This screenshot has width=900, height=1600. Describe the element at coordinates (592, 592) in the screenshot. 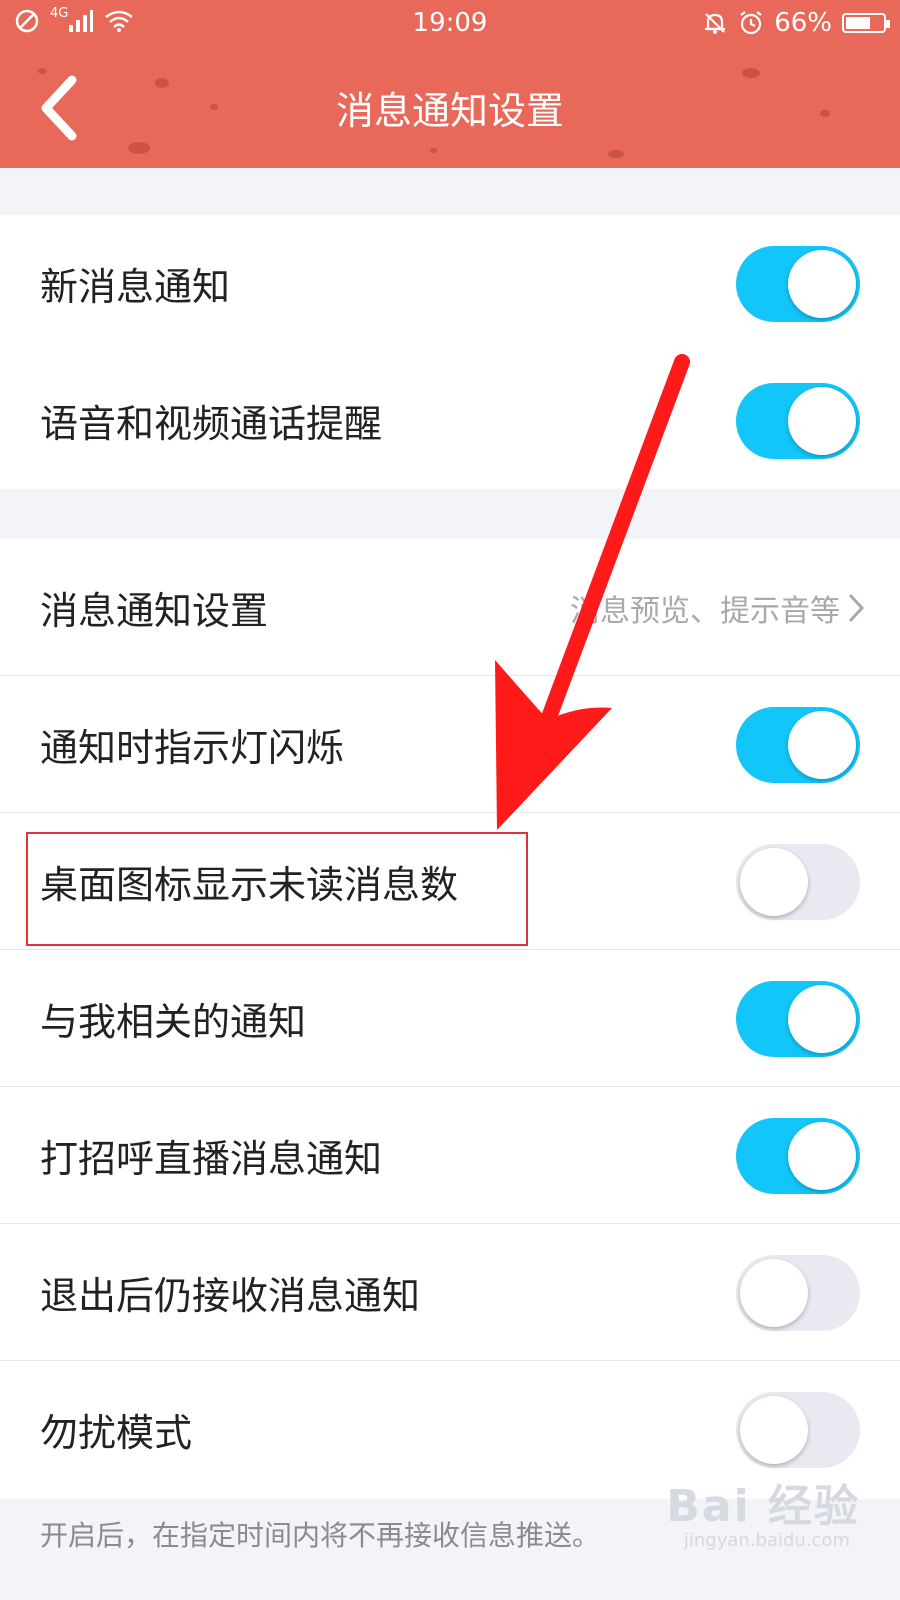

I see `annotation-arrow` at that location.